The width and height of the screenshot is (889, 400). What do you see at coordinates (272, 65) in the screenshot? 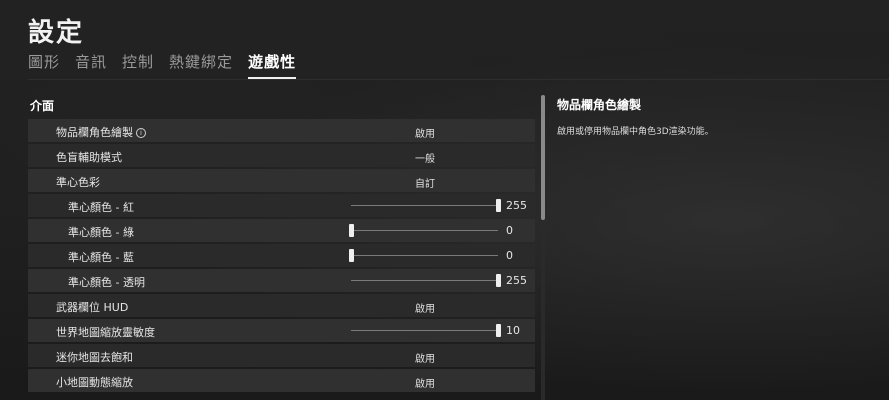
I see `tab-gameplay: 遊戲性` at bounding box center [272, 65].